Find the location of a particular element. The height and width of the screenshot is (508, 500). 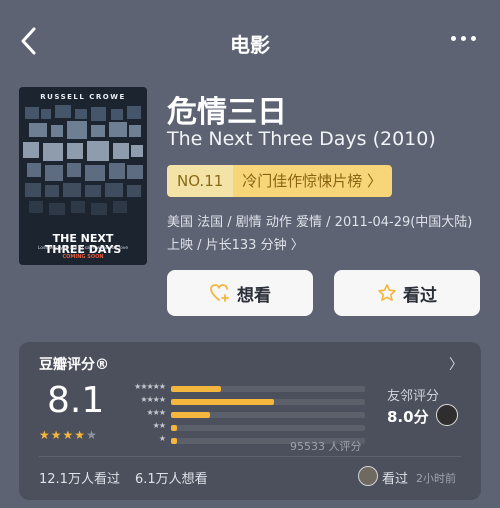

chevron-right-icon: 〉 is located at coordinates (456, 364).